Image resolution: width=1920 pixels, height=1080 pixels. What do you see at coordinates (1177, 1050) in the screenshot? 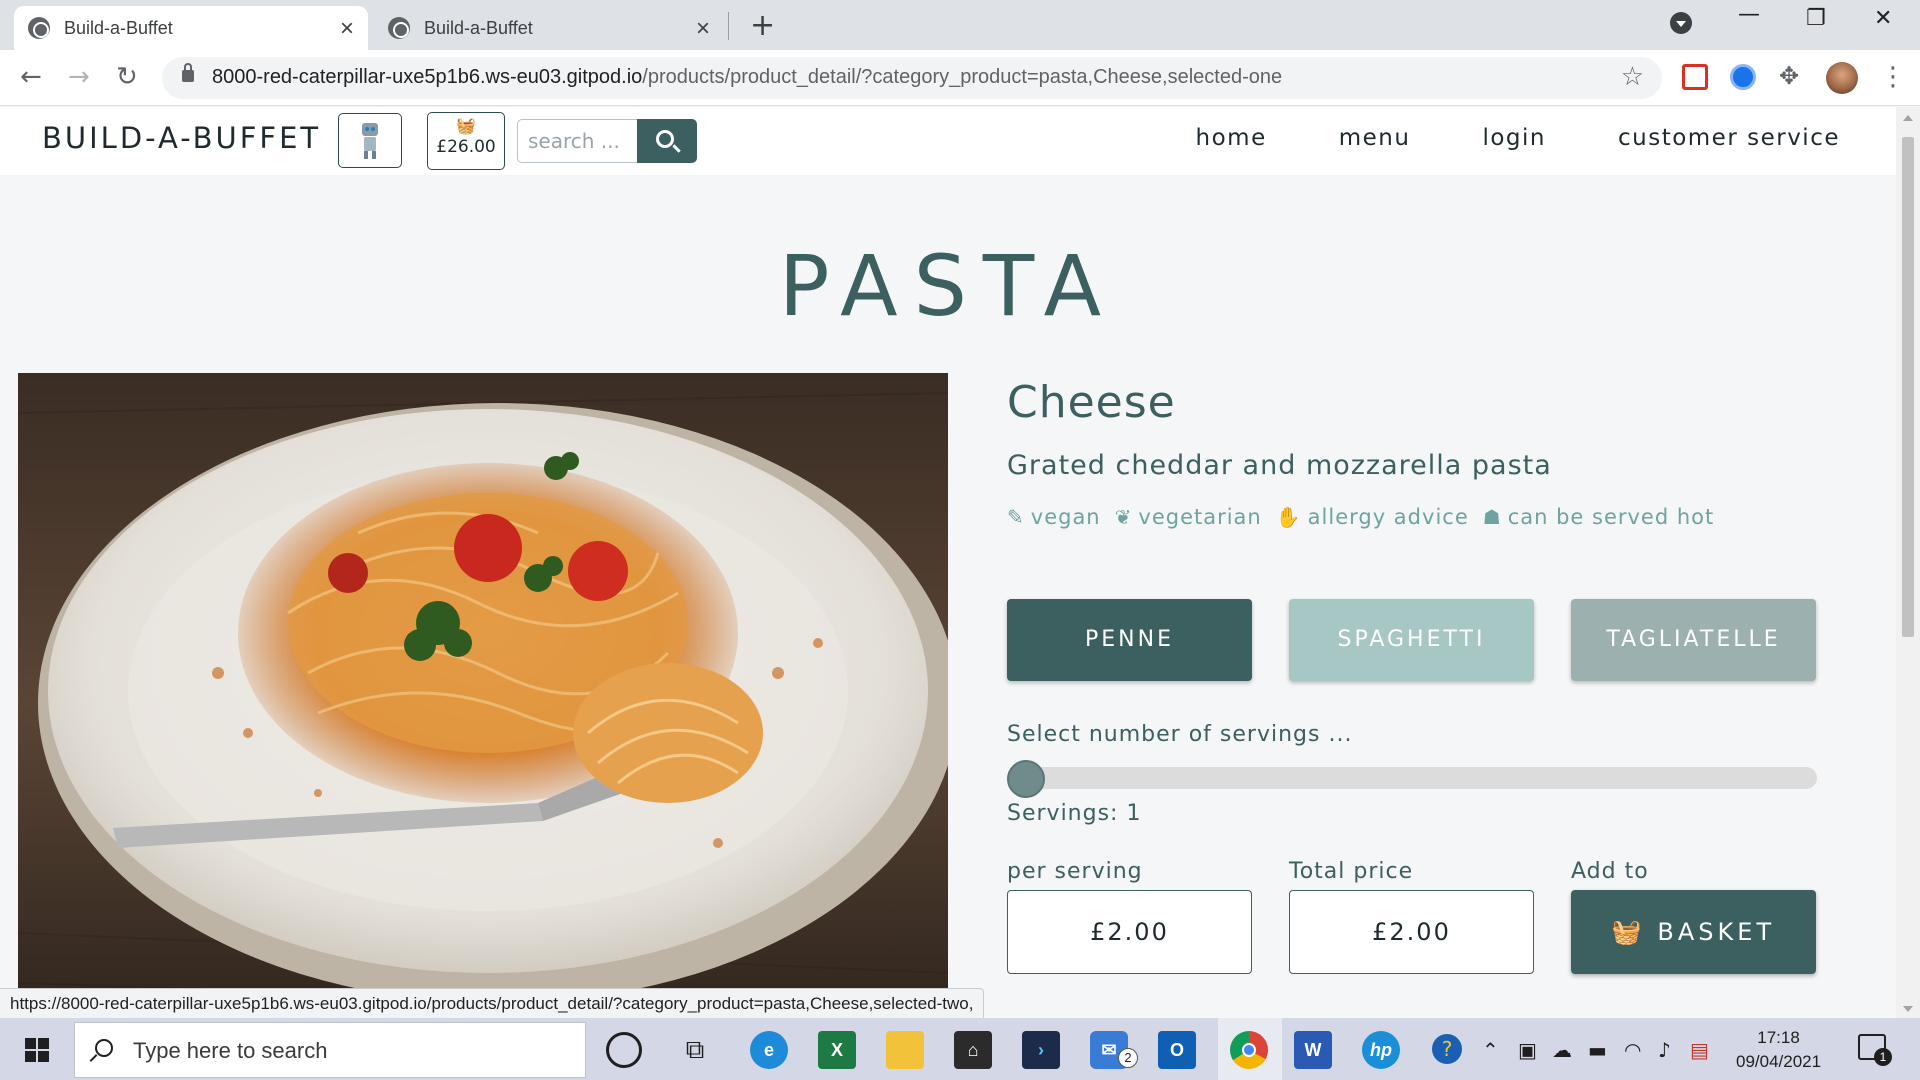
I see `outlook-icon: O` at bounding box center [1177, 1050].